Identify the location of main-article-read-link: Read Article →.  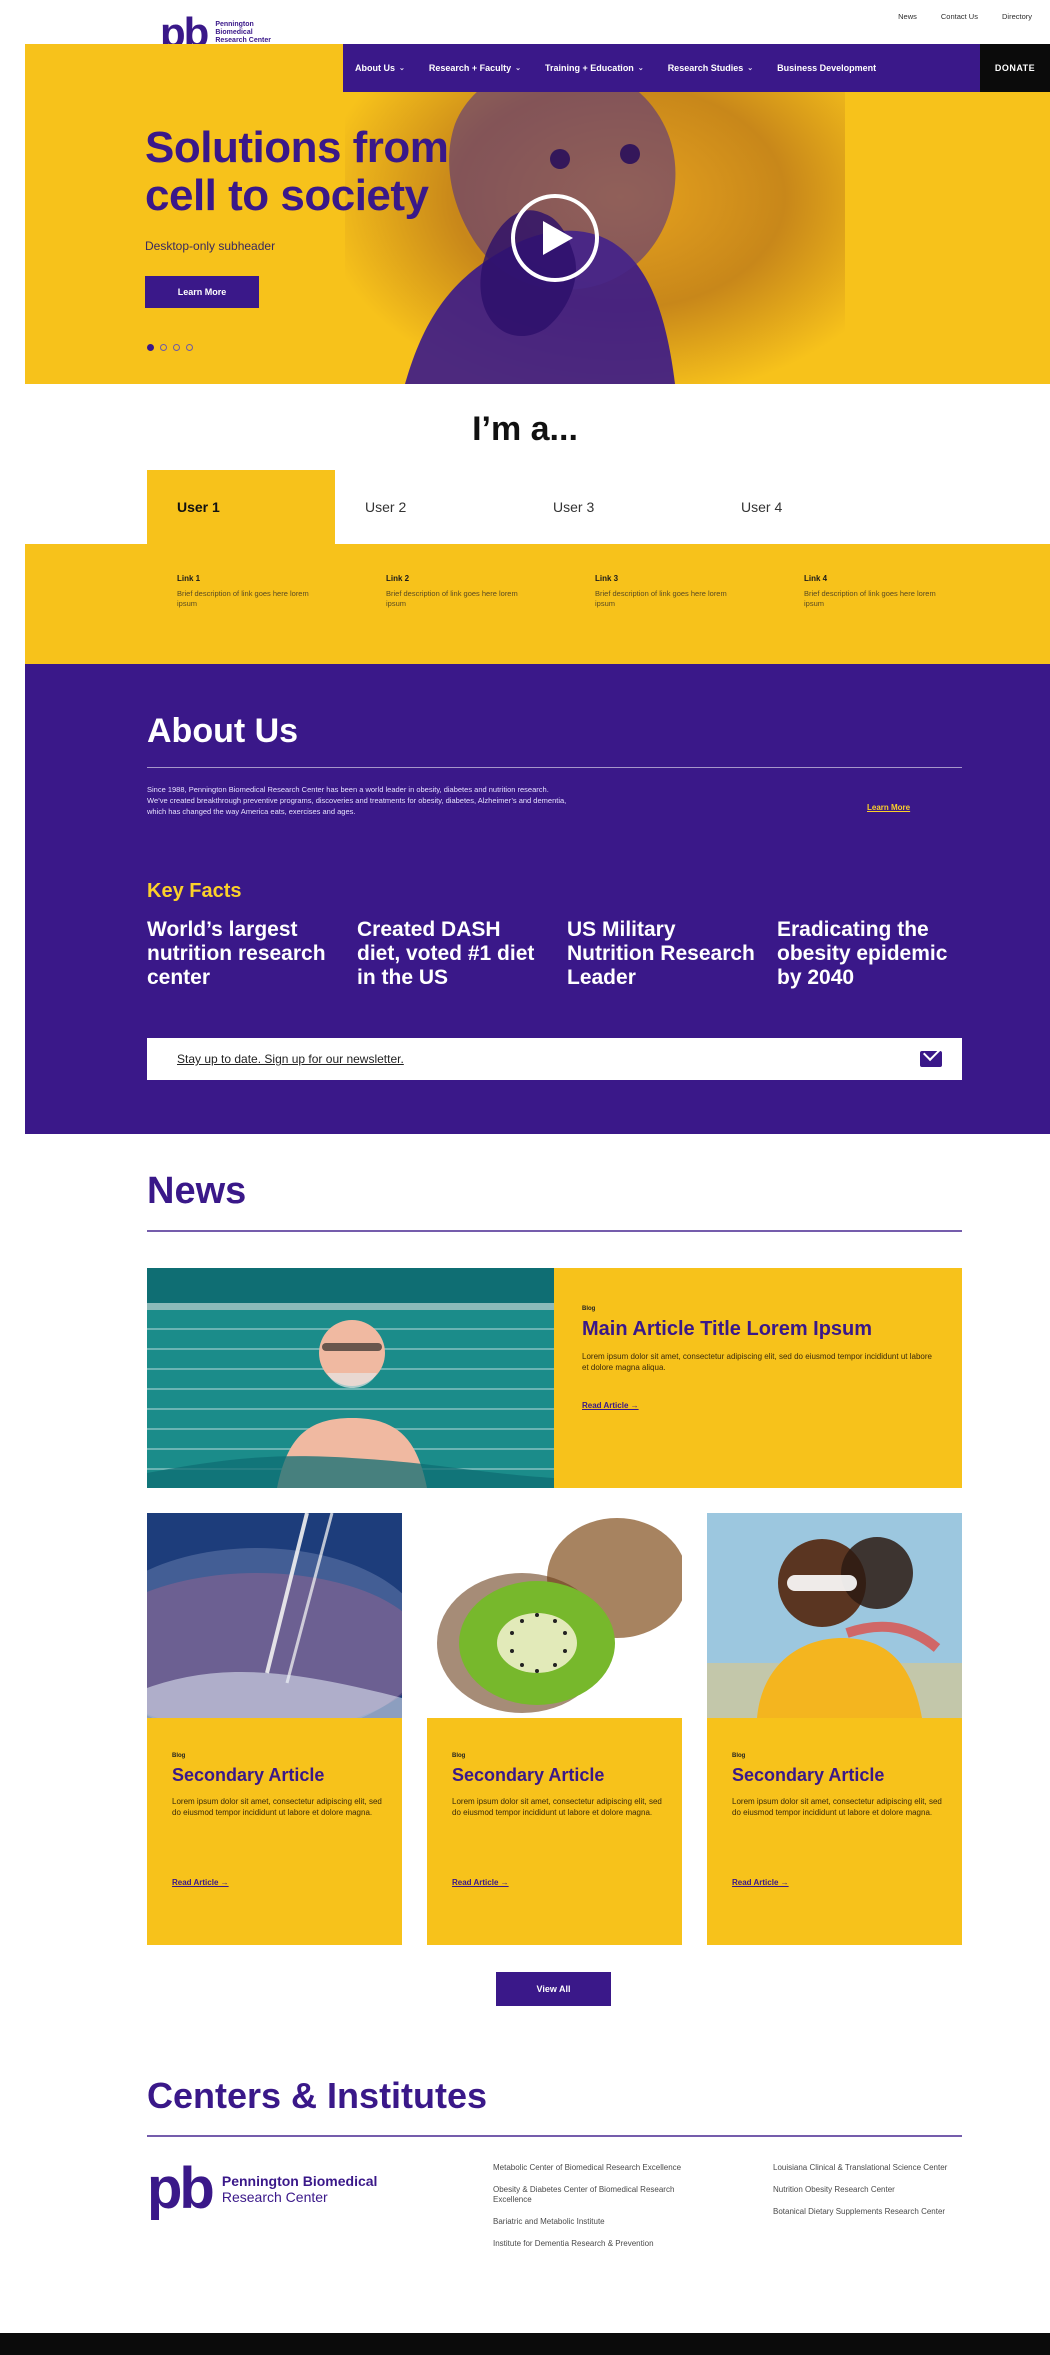
(757, 1405).